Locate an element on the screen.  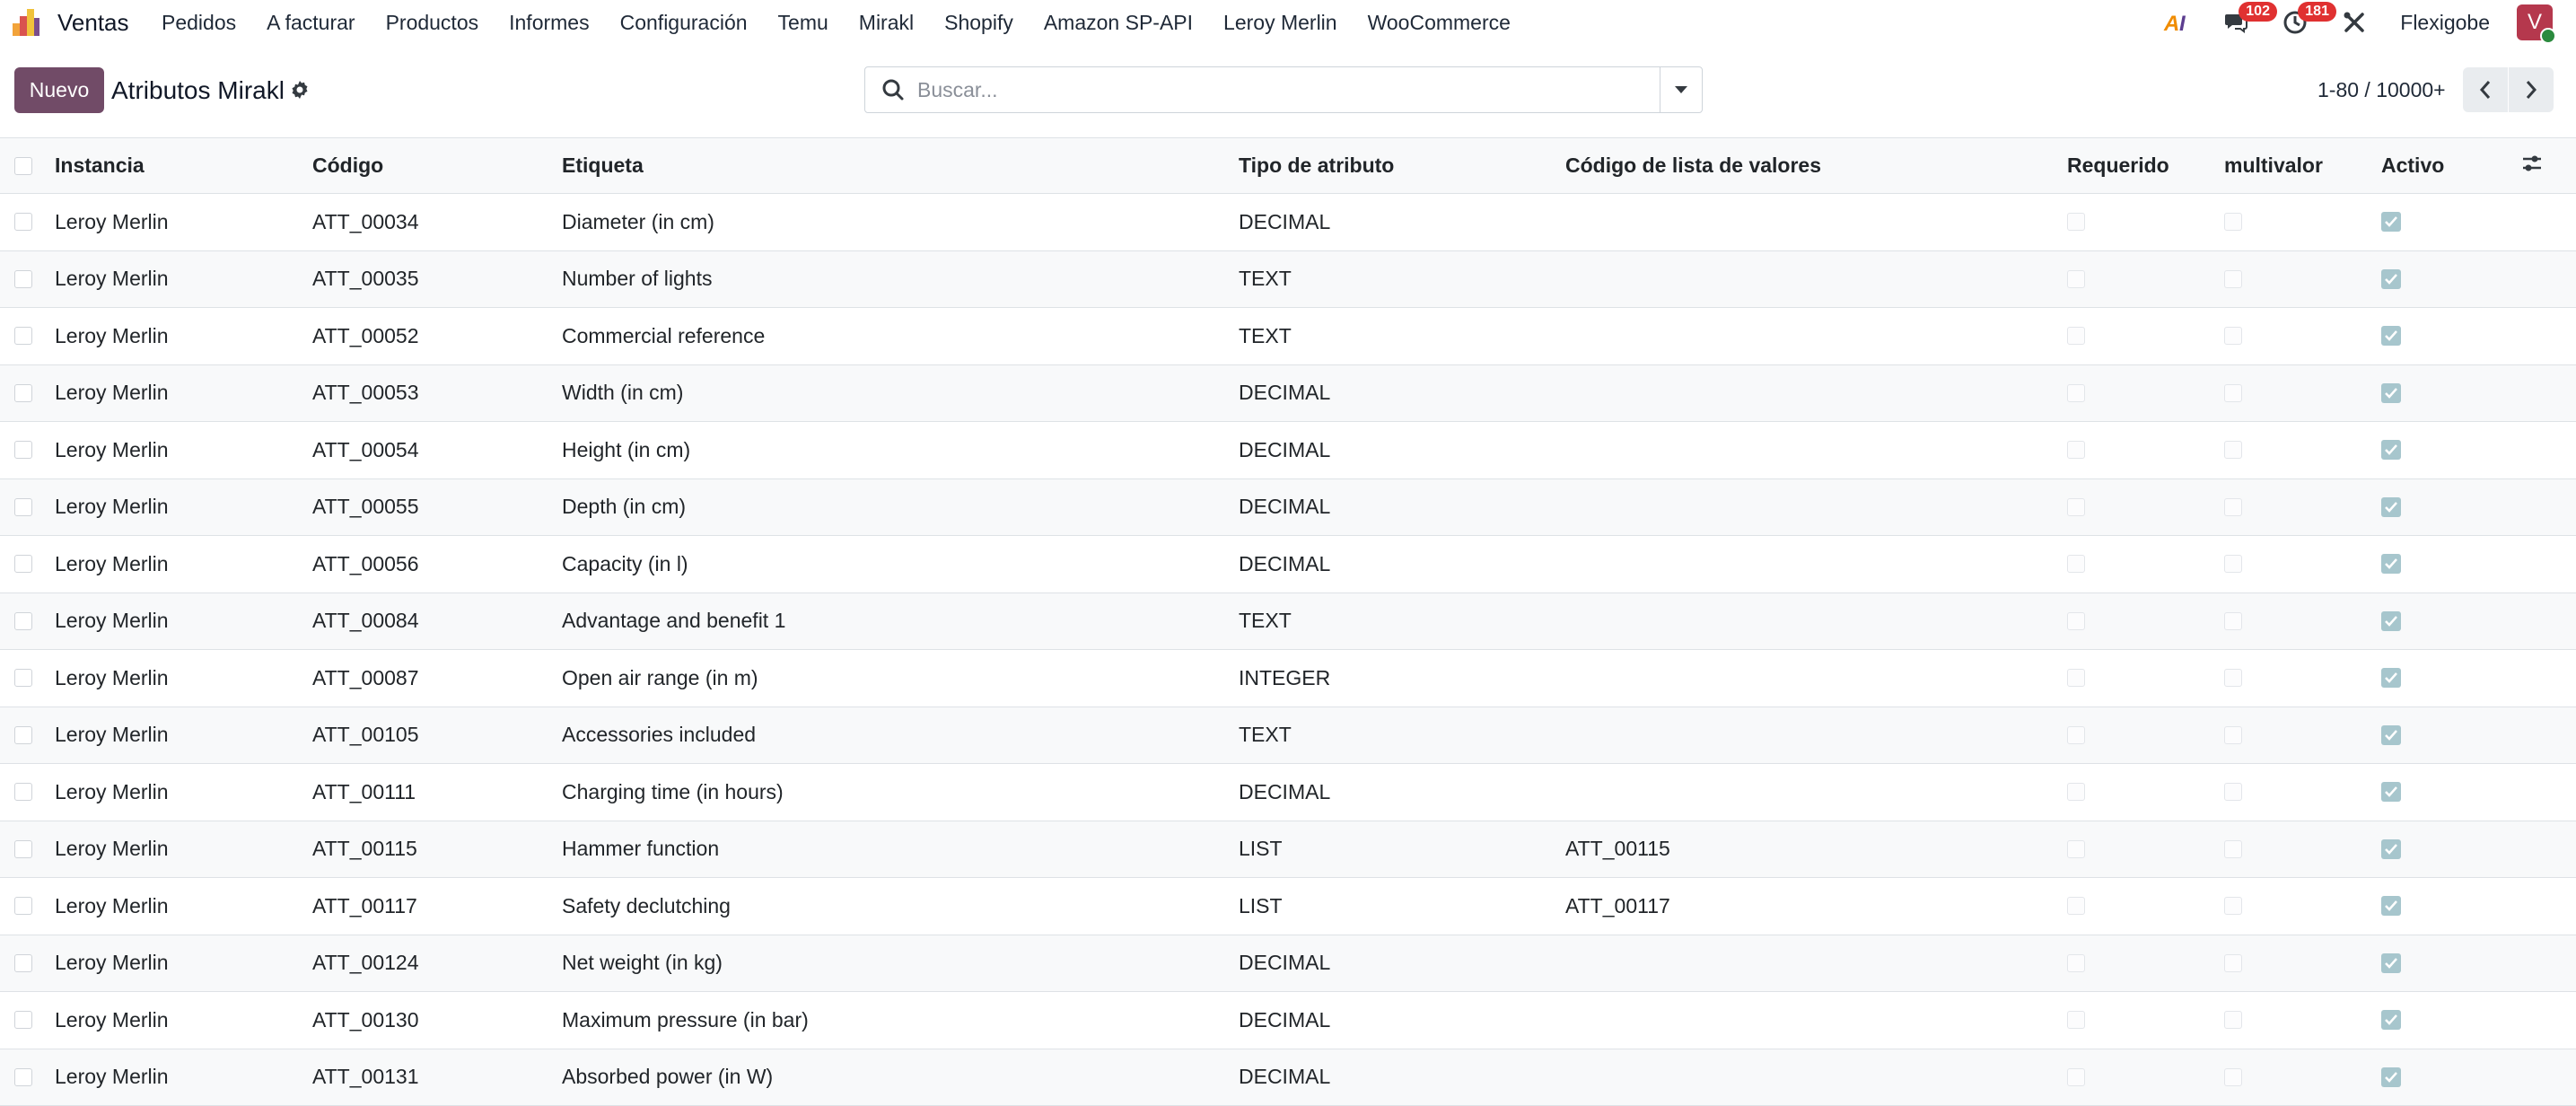
select-all-checkbox is located at coordinates (27, 165).